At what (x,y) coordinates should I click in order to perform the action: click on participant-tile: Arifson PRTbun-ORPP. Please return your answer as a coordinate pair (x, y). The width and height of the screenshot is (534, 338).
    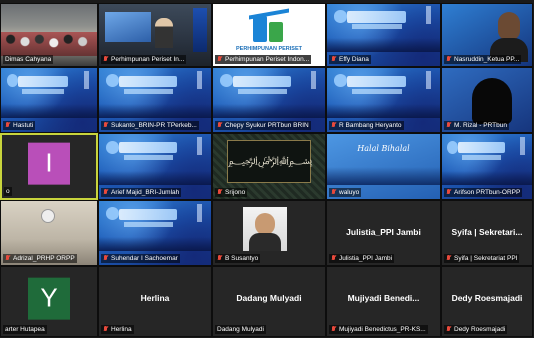
    Looking at the image, I should click on (487, 166).